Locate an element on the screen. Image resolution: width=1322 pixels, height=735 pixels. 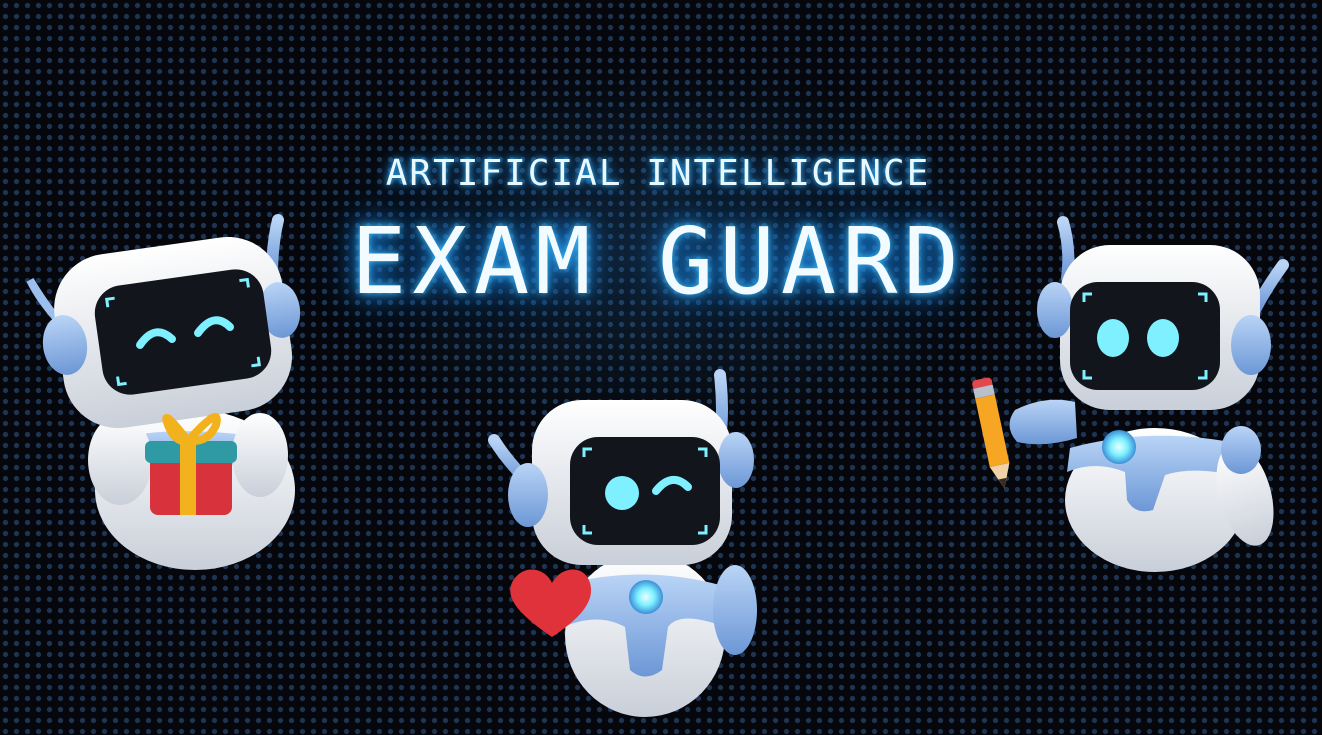
robot-with-pencil is located at coordinates (1130, 394).